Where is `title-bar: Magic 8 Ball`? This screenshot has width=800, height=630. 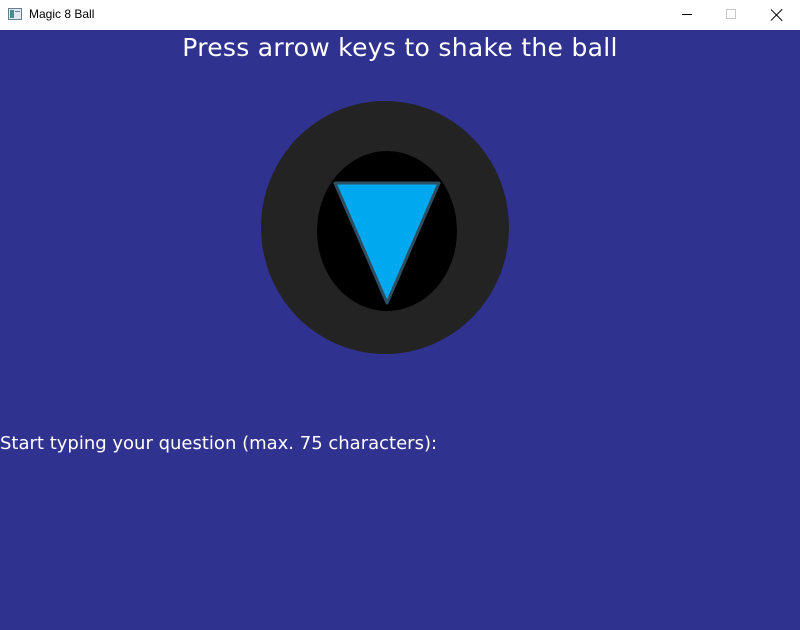 title-bar: Magic 8 Ball is located at coordinates (400, 15).